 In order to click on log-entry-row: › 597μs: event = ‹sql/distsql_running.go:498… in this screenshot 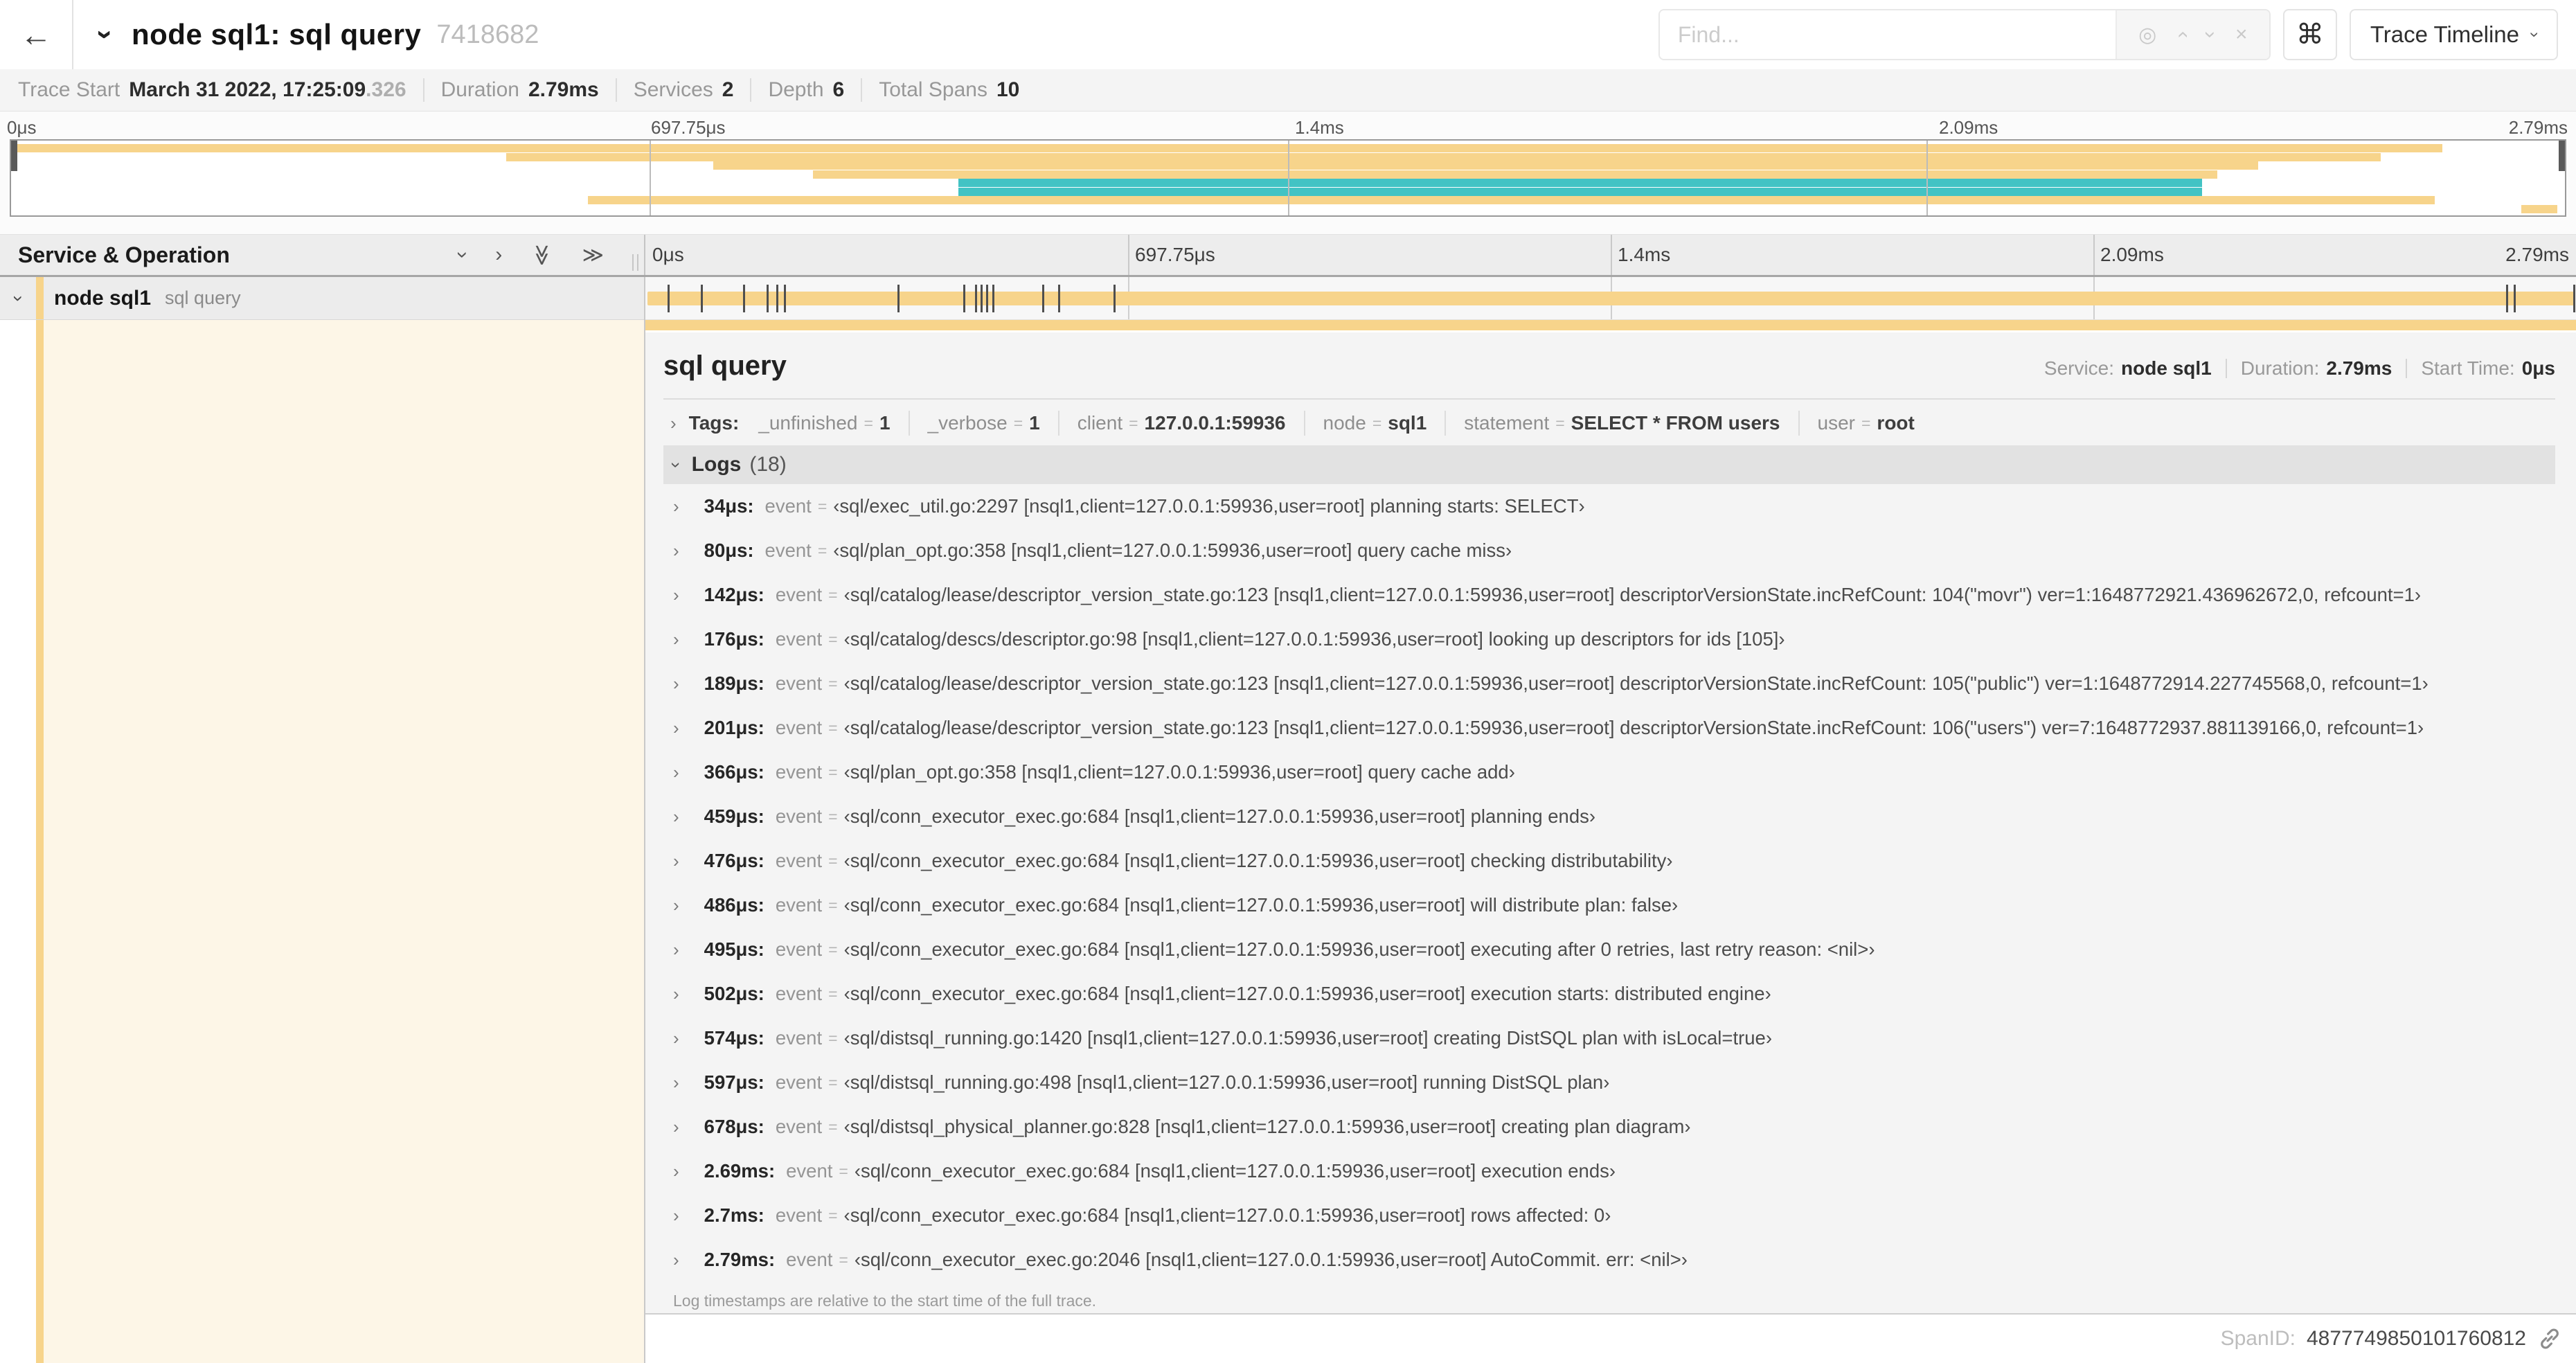, I will do `click(1609, 1082)`.